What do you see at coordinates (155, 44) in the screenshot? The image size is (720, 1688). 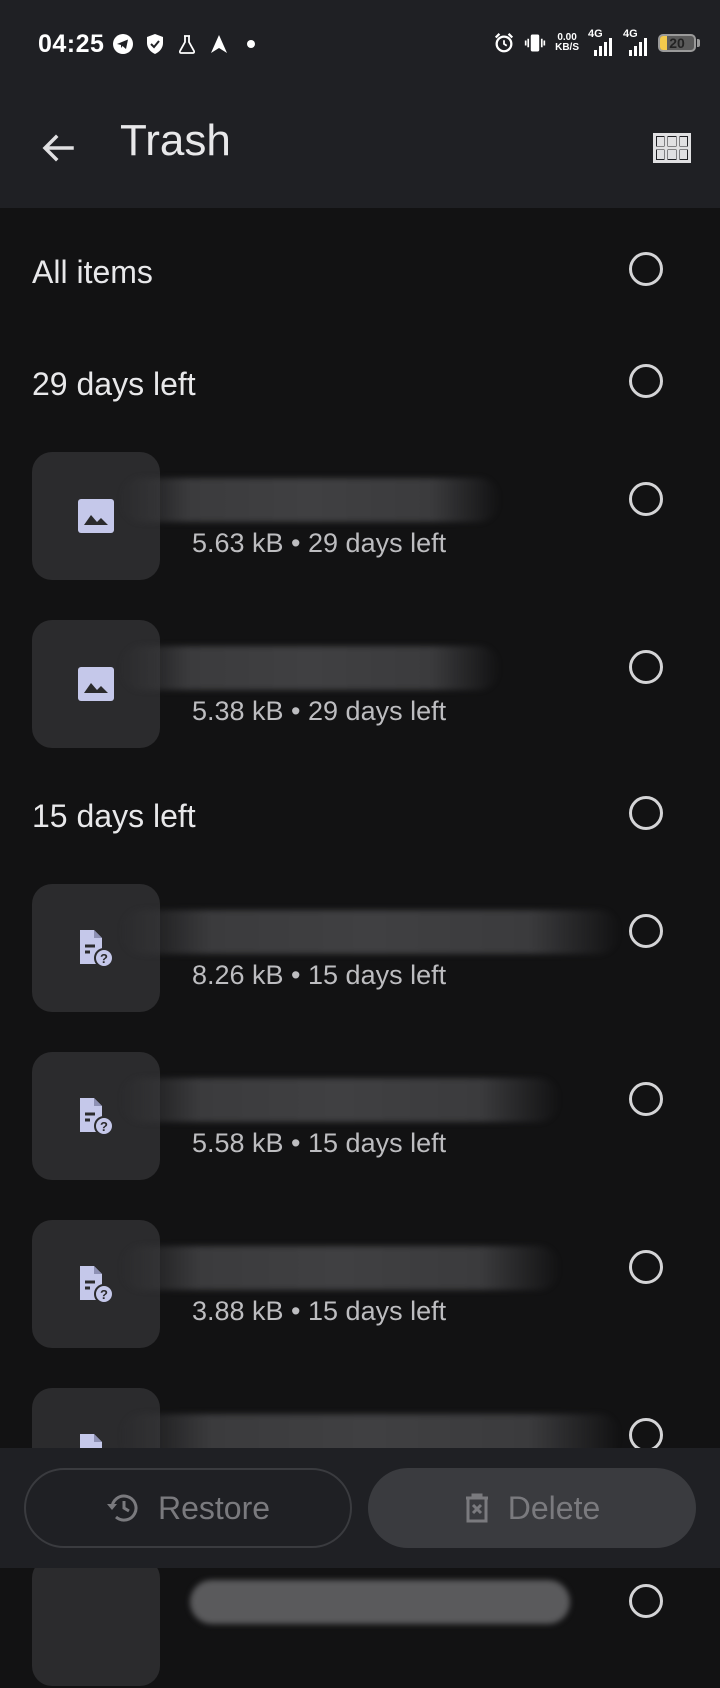 I see `shield-icon` at bounding box center [155, 44].